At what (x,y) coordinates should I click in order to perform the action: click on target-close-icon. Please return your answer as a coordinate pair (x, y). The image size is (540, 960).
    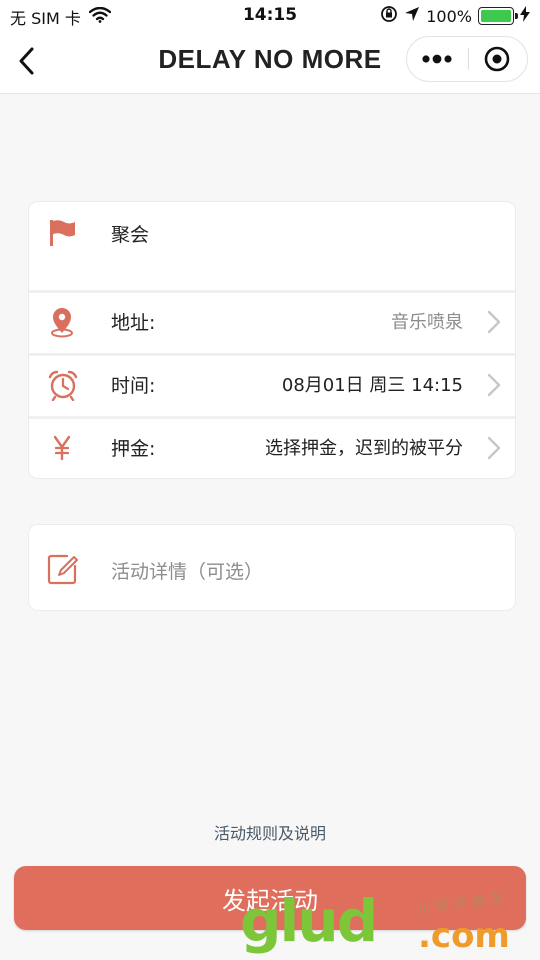
    Looking at the image, I should click on (497, 59).